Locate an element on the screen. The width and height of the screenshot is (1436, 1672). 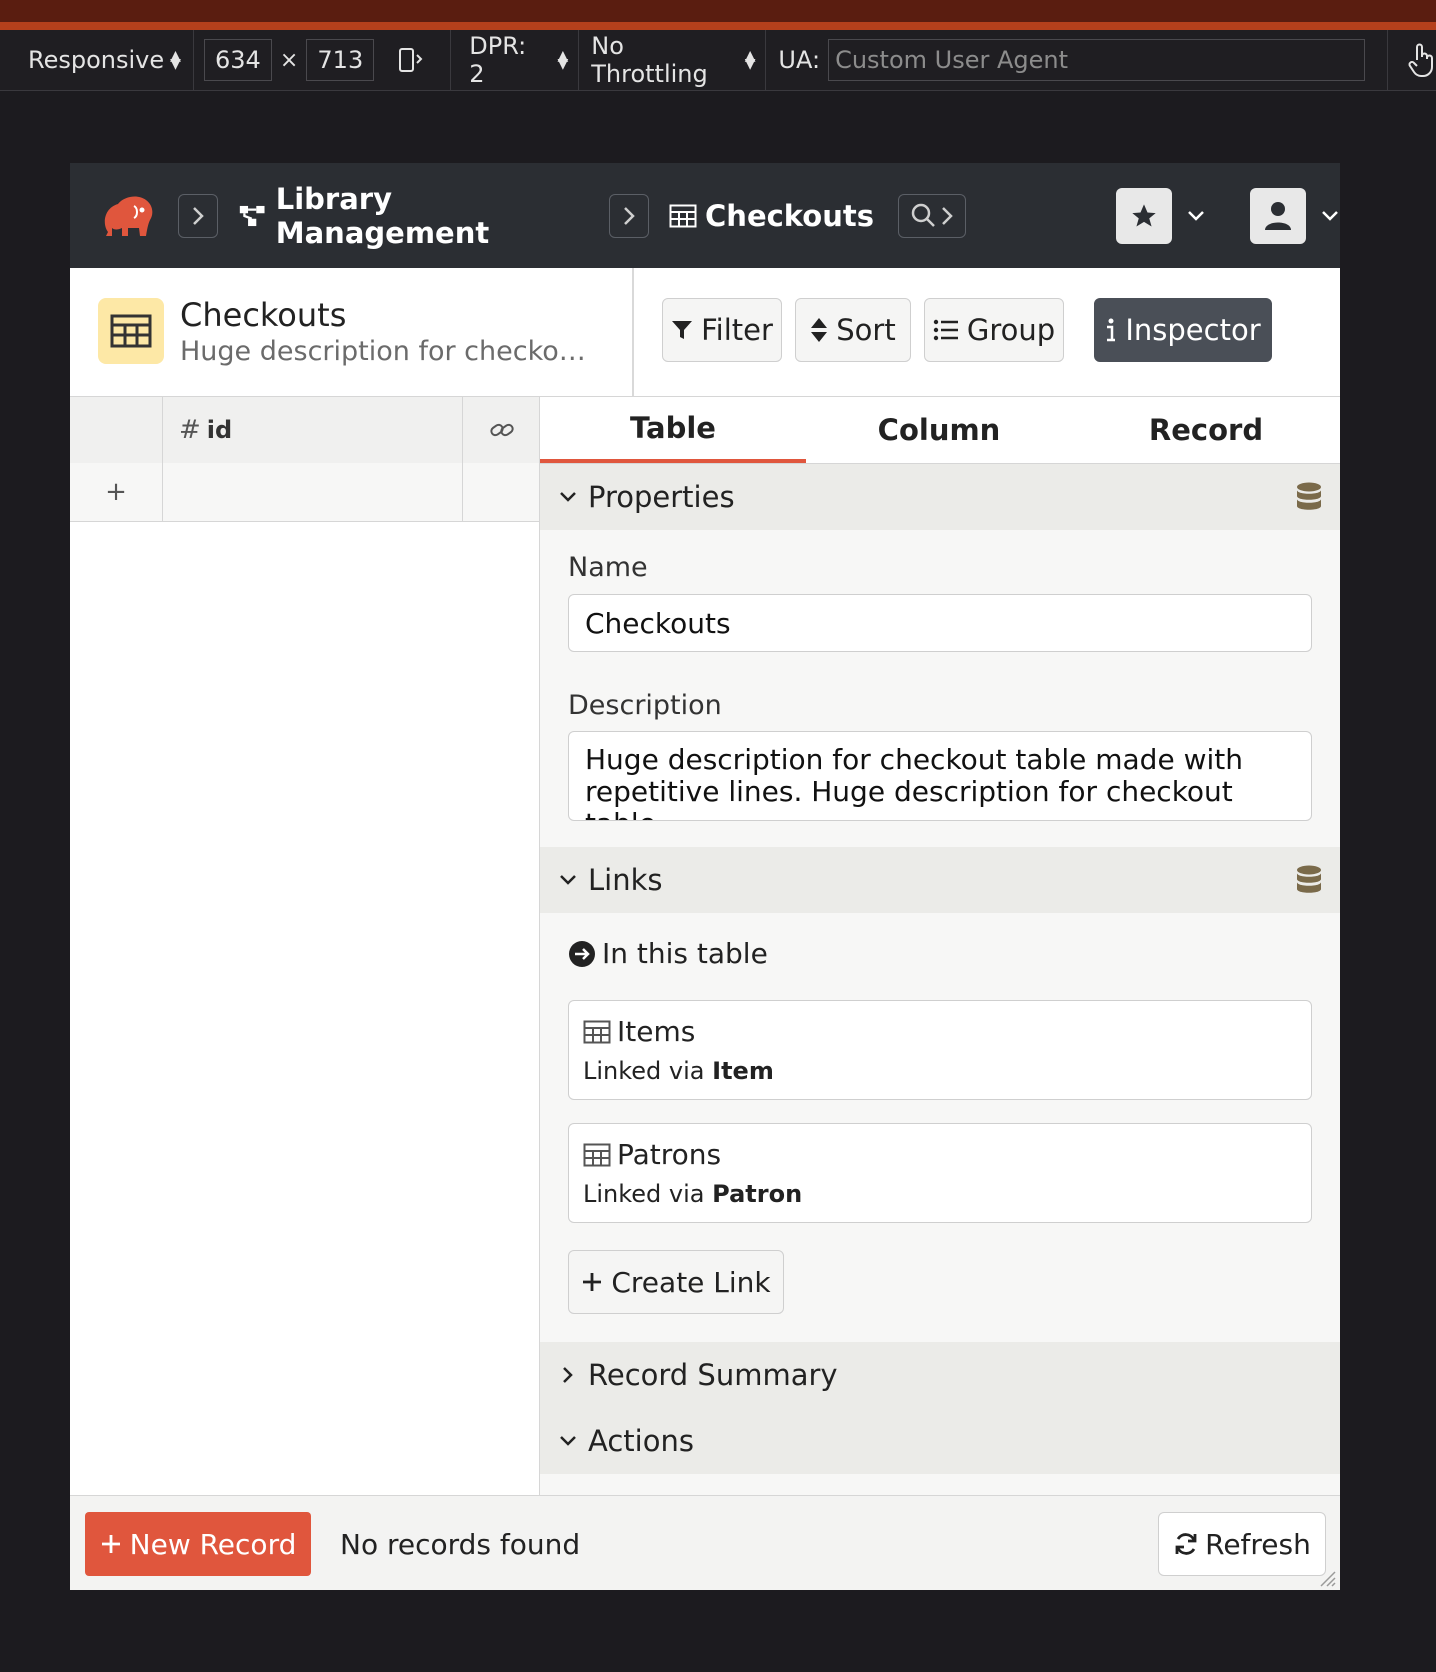
records-status: No records found is located at coordinates (460, 1544).